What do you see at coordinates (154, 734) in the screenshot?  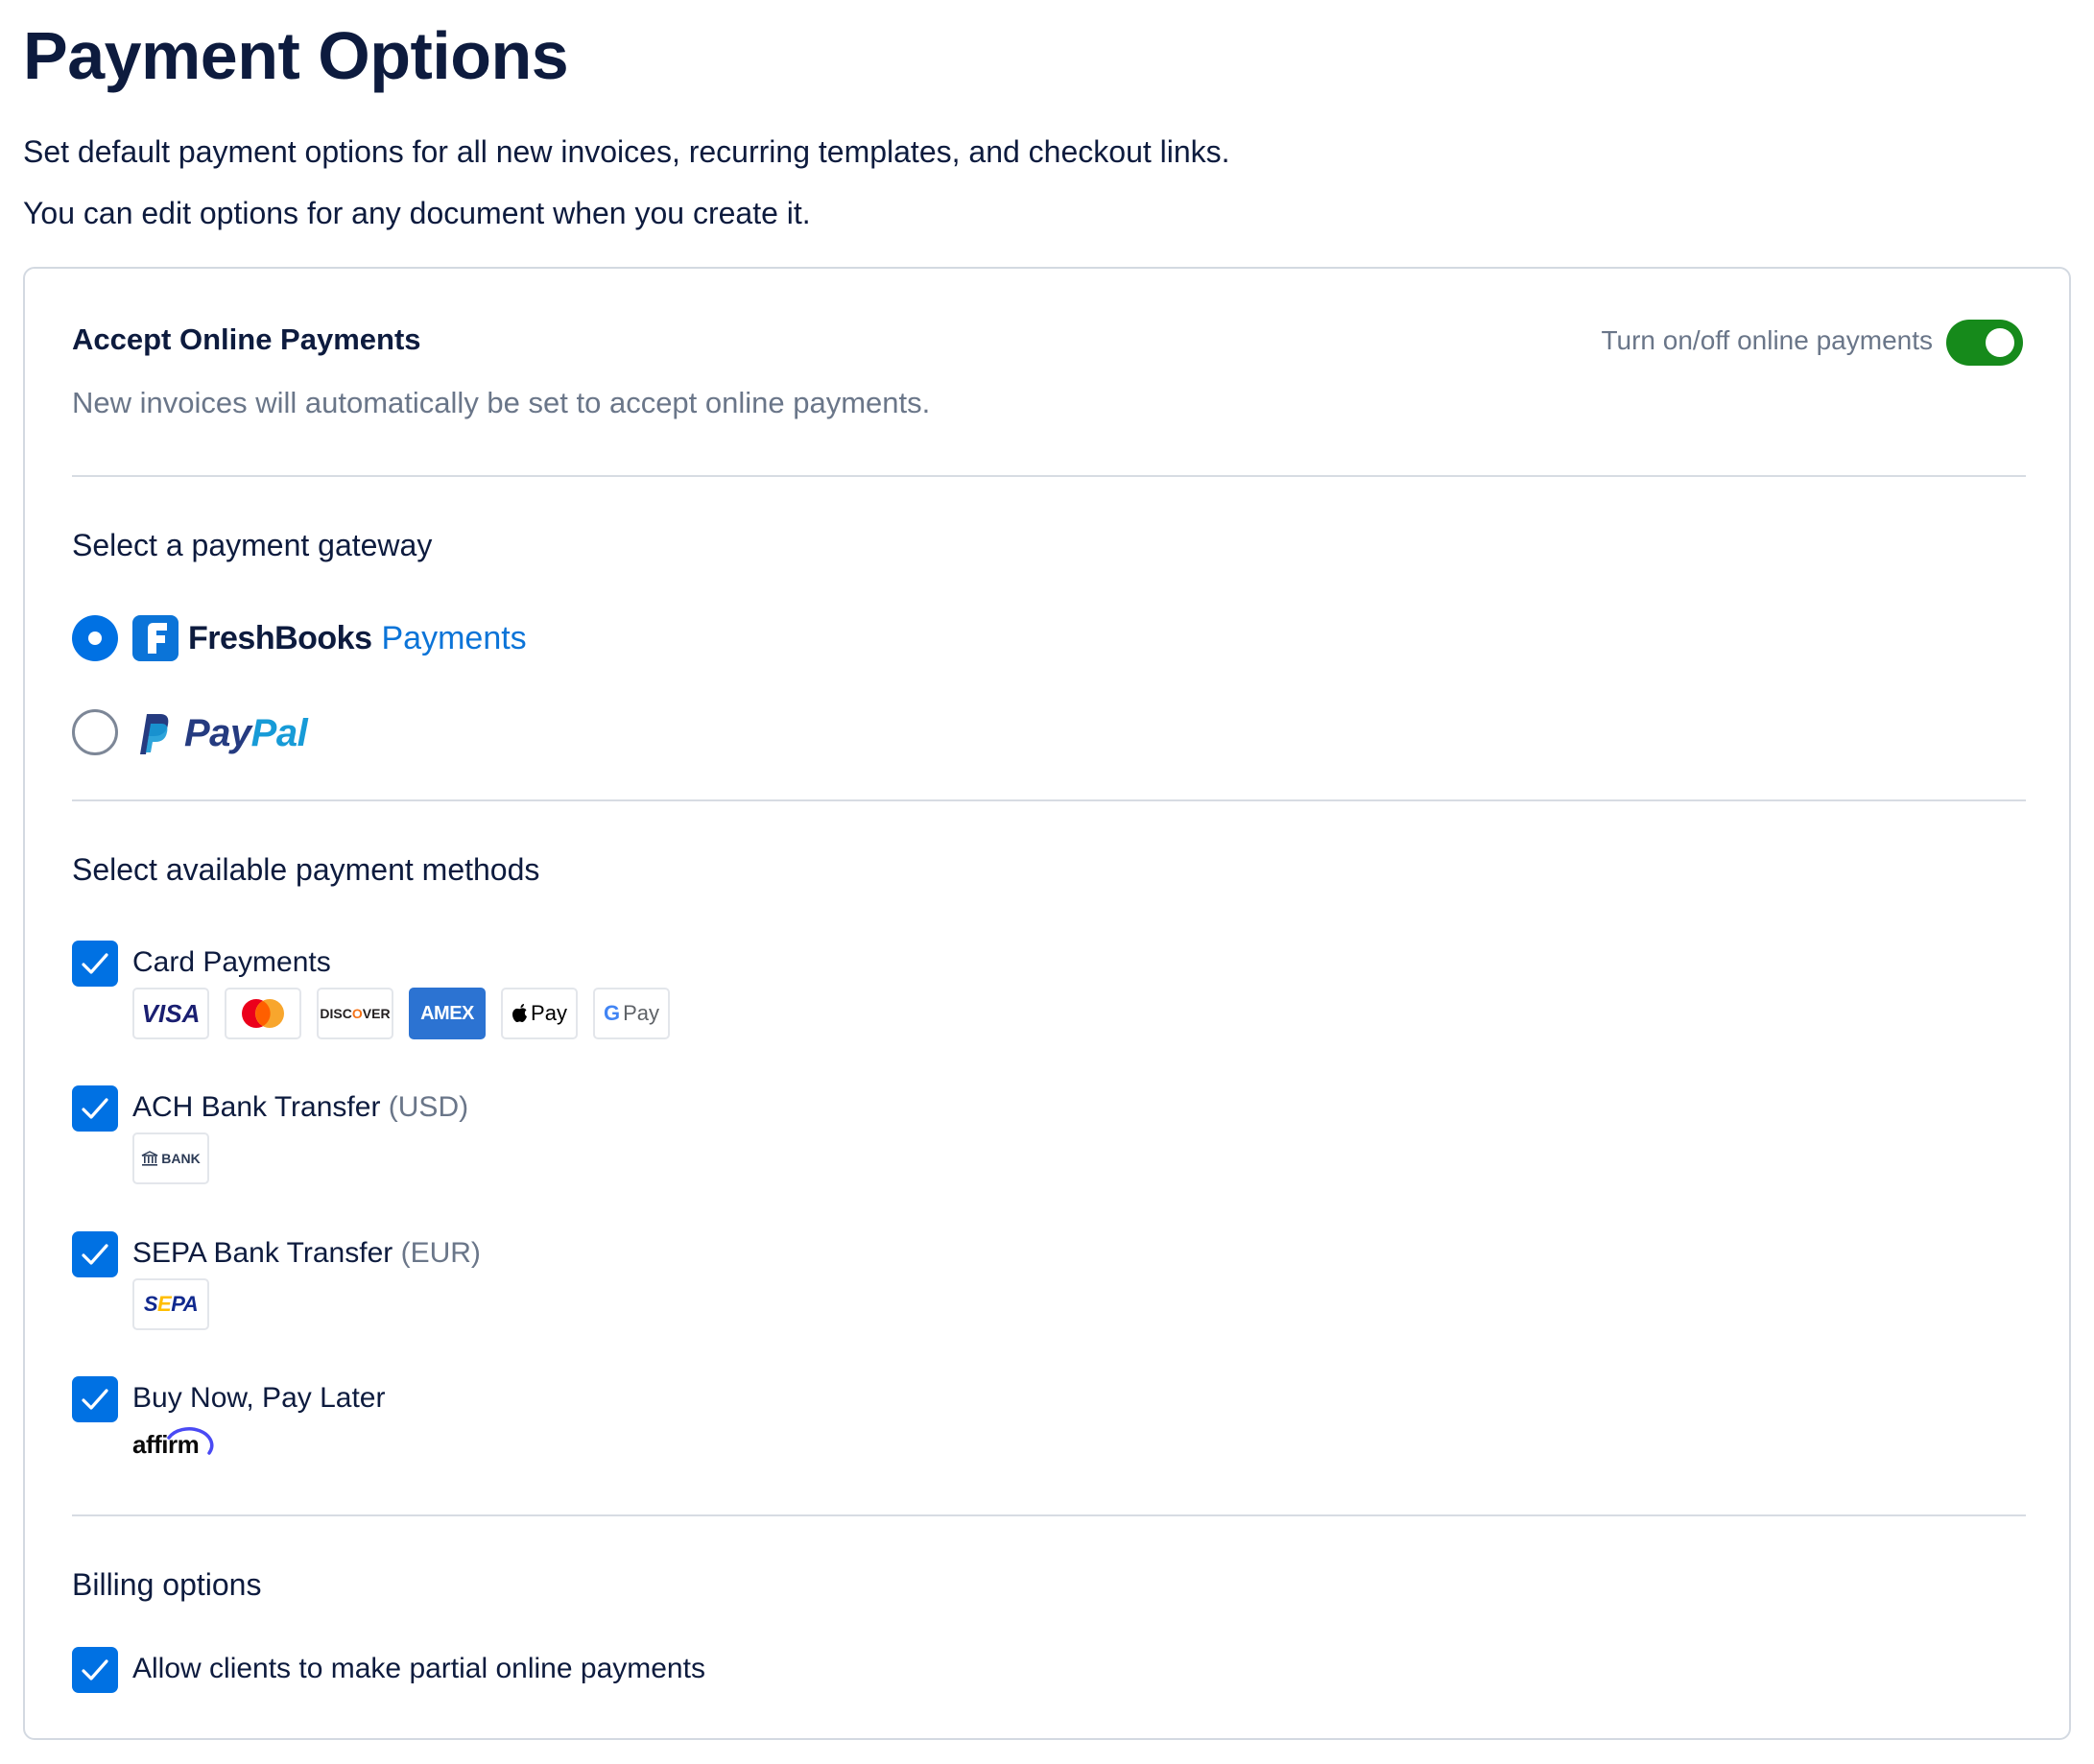 I see `paypal-logo-icon` at bounding box center [154, 734].